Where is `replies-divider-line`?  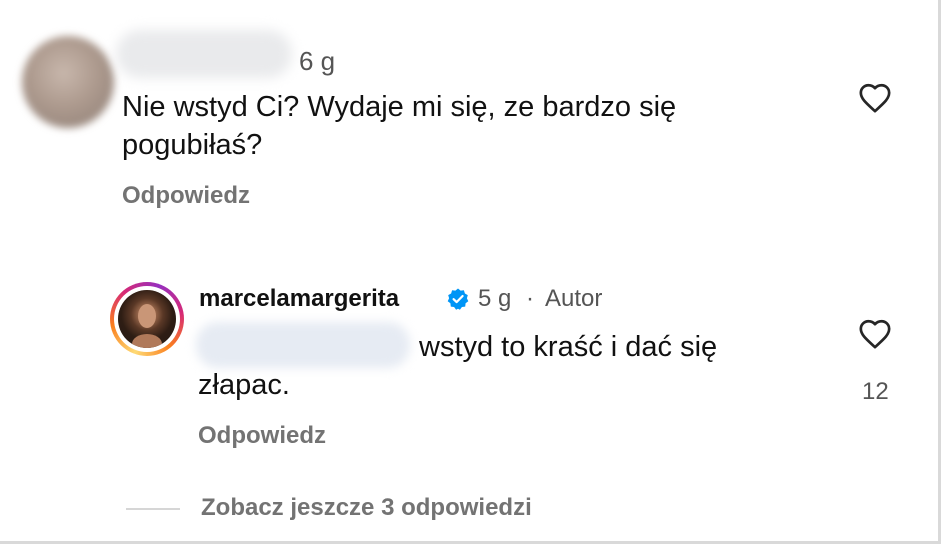
replies-divider-line is located at coordinates (153, 509).